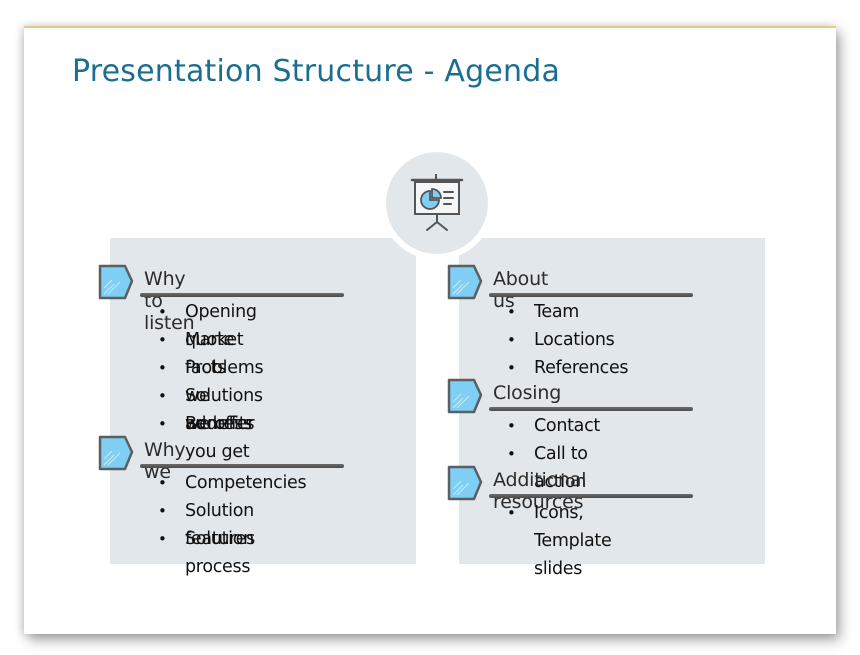 This screenshot has height=655, width=860. I want to click on list-item: Locations, so click(567, 340).